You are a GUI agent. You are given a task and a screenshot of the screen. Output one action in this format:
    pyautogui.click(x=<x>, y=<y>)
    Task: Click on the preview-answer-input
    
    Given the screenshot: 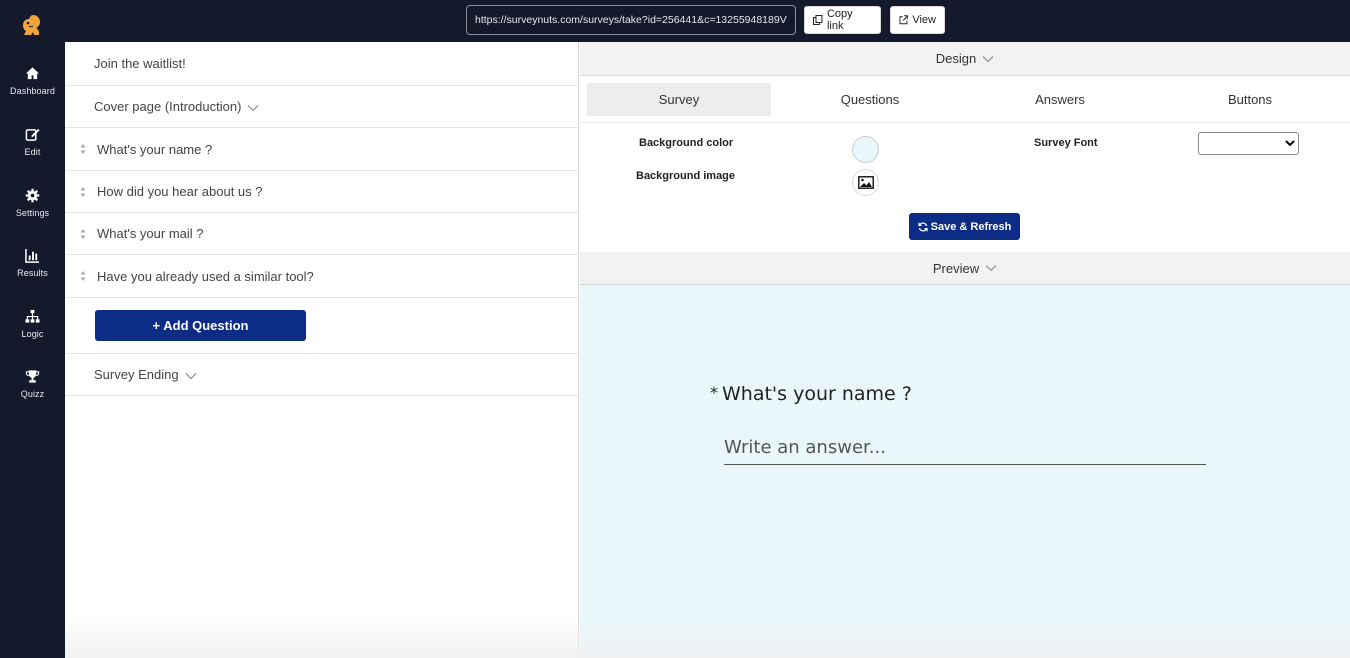 What is the action you would take?
    pyautogui.click(x=965, y=447)
    